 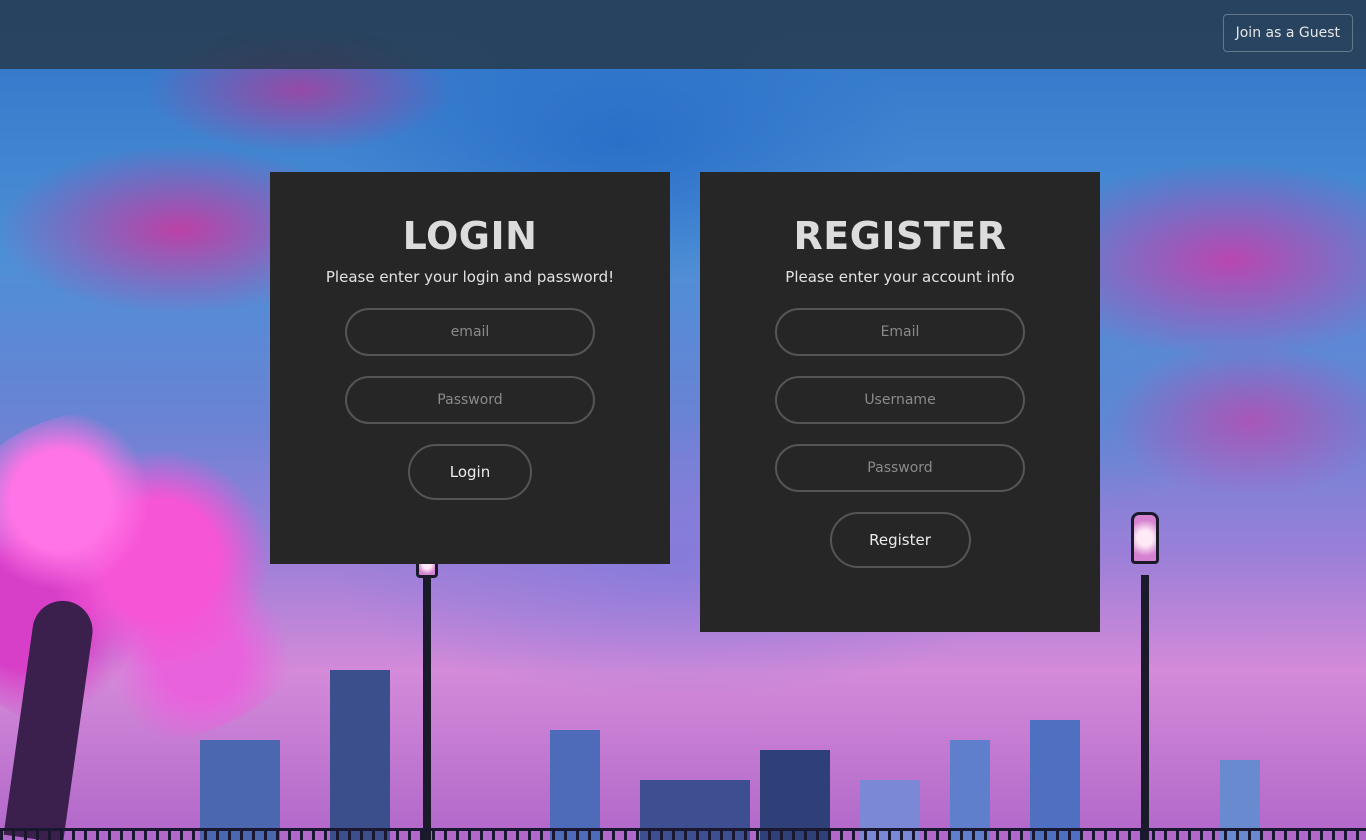 What do you see at coordinates (470, 472) in the screenshot?
I see `login-button: Login` at bounding box center [470, 472].